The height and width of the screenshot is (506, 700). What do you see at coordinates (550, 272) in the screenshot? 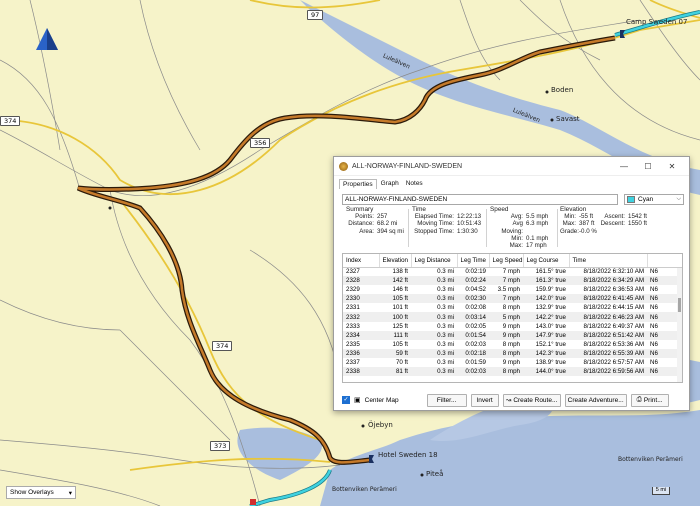
I see `table-cell: 161.5° true` at bounding box center [550, 272].